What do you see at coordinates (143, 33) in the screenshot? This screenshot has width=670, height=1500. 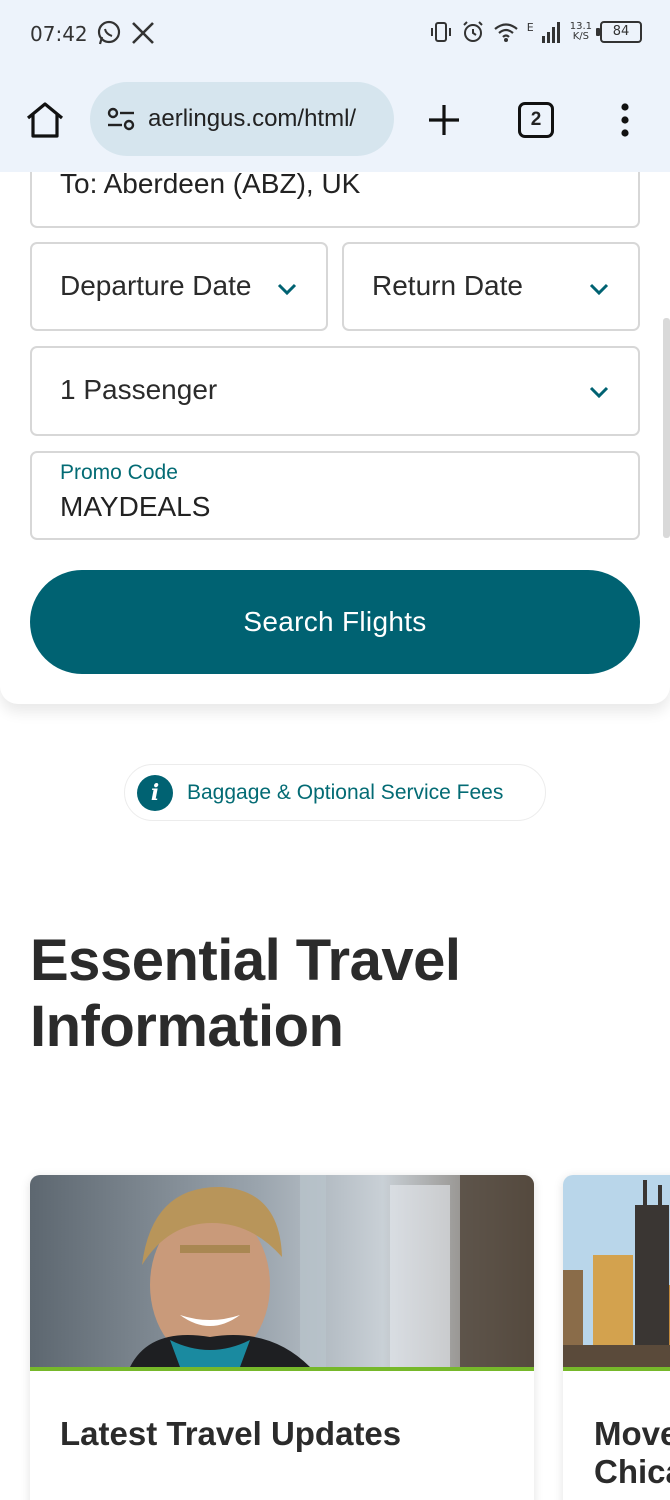 I see `x-icon` at bounding box center [143, 33].